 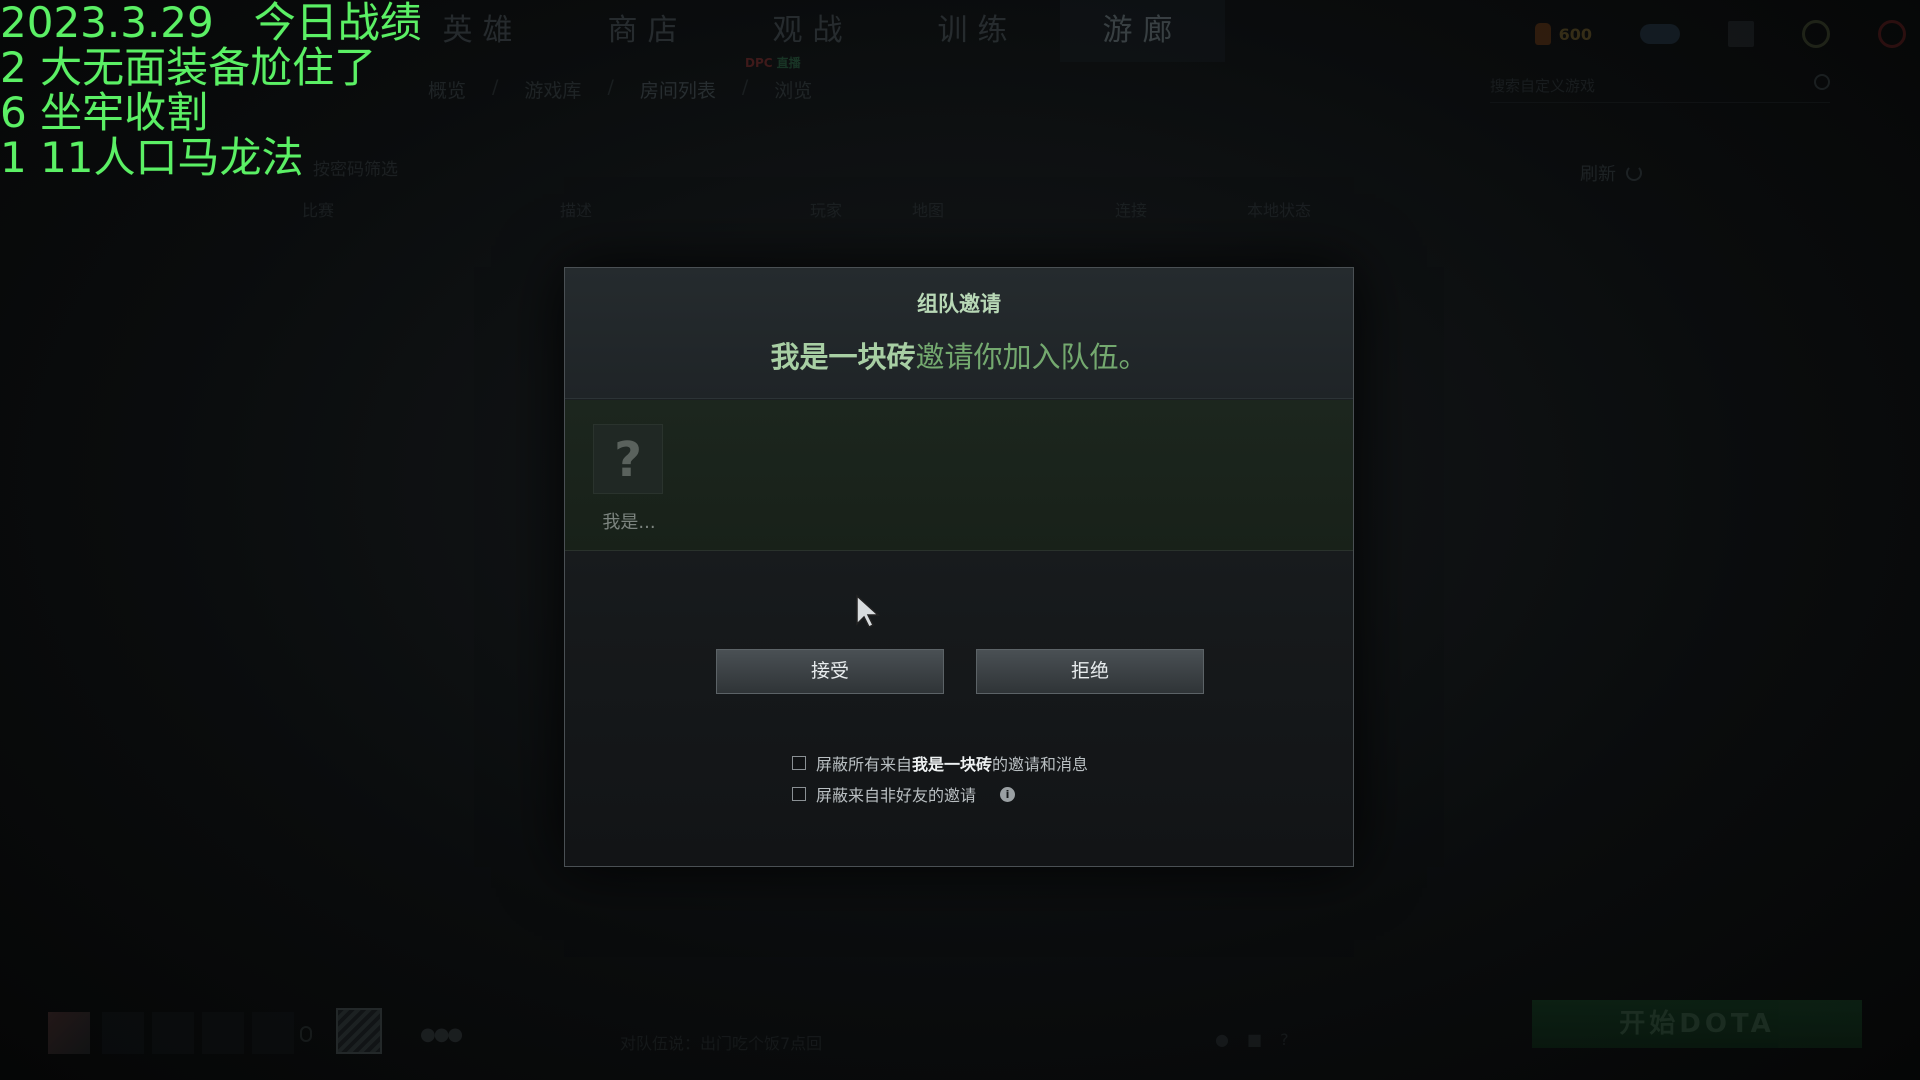 I want to click on inviter-name: 我是一块砖, so click(x=843, y=357).